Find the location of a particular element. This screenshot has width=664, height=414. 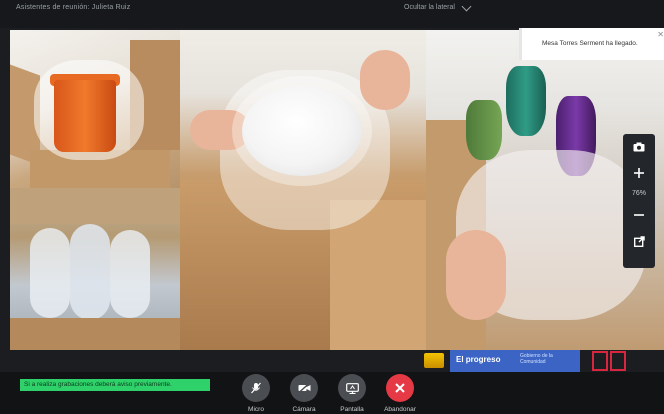

external-link-icon is located at coordinates (639, 241).